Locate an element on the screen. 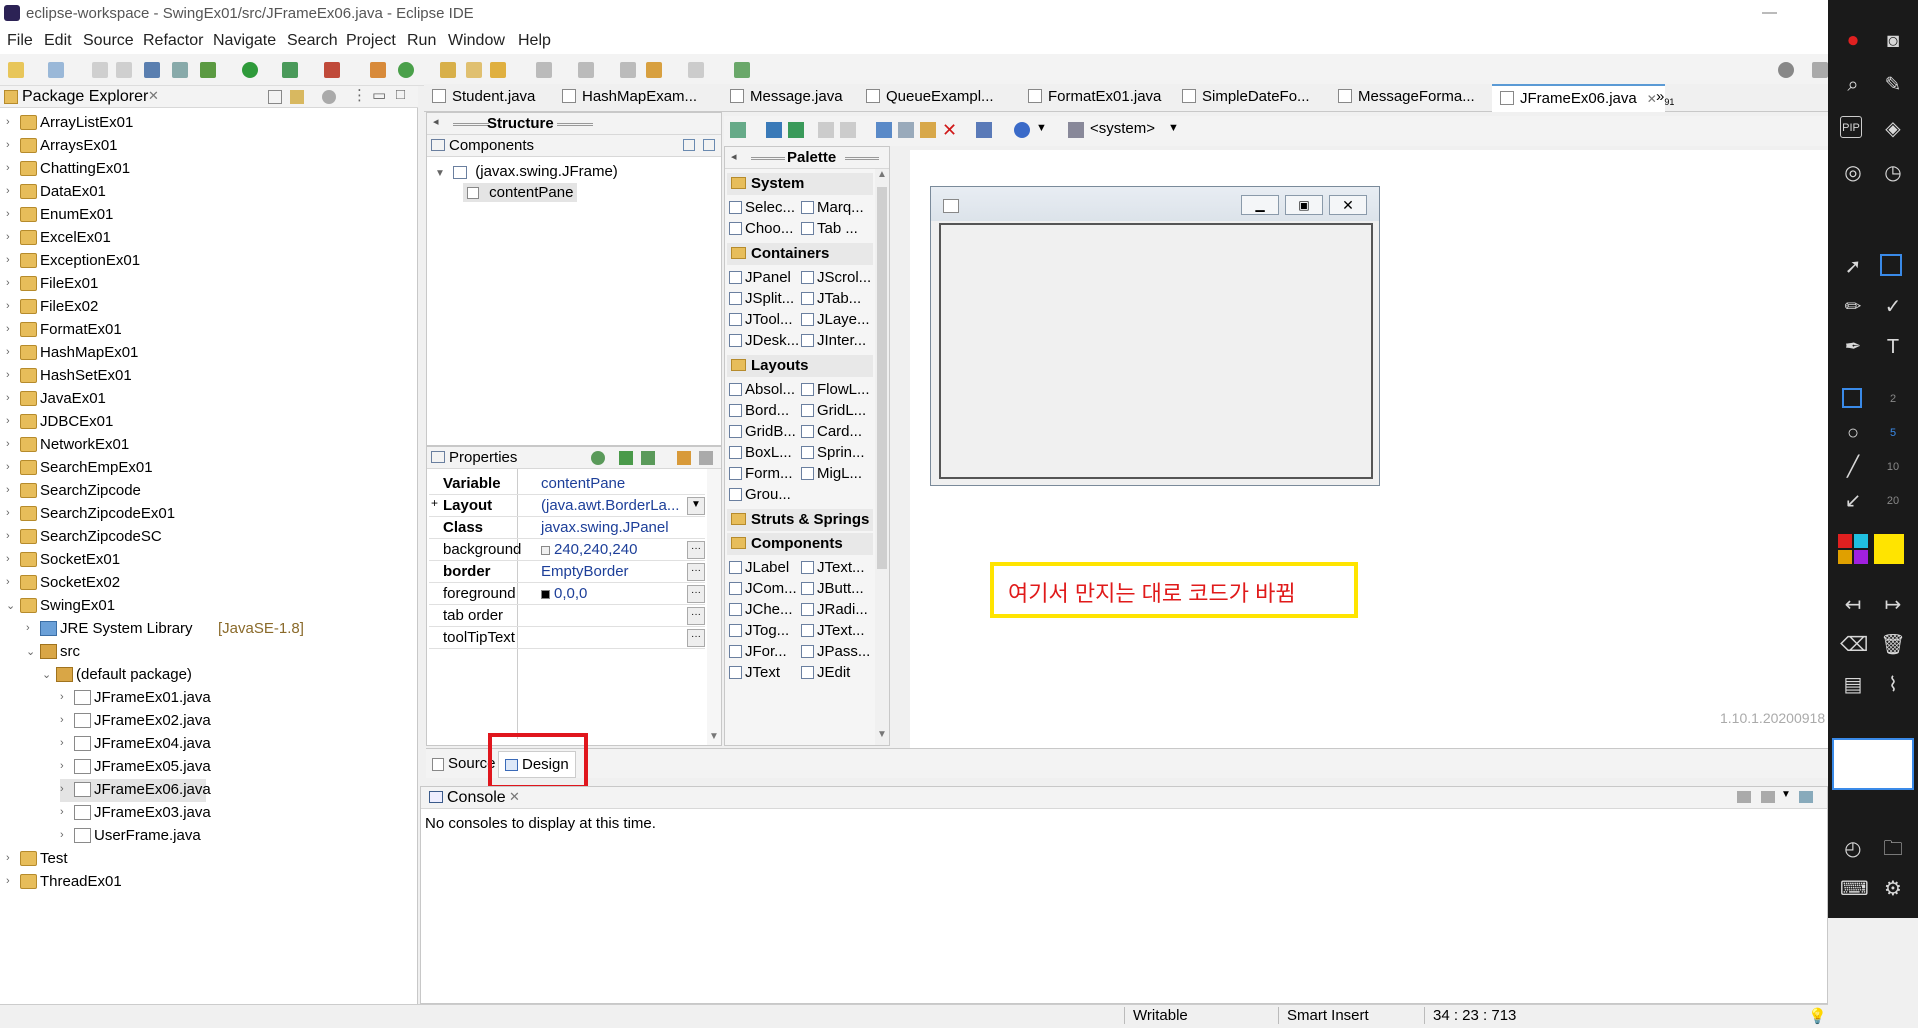 This screenshot has width=1918, height=1028. menu-edit: Edit is located at coordinates (58, 41).